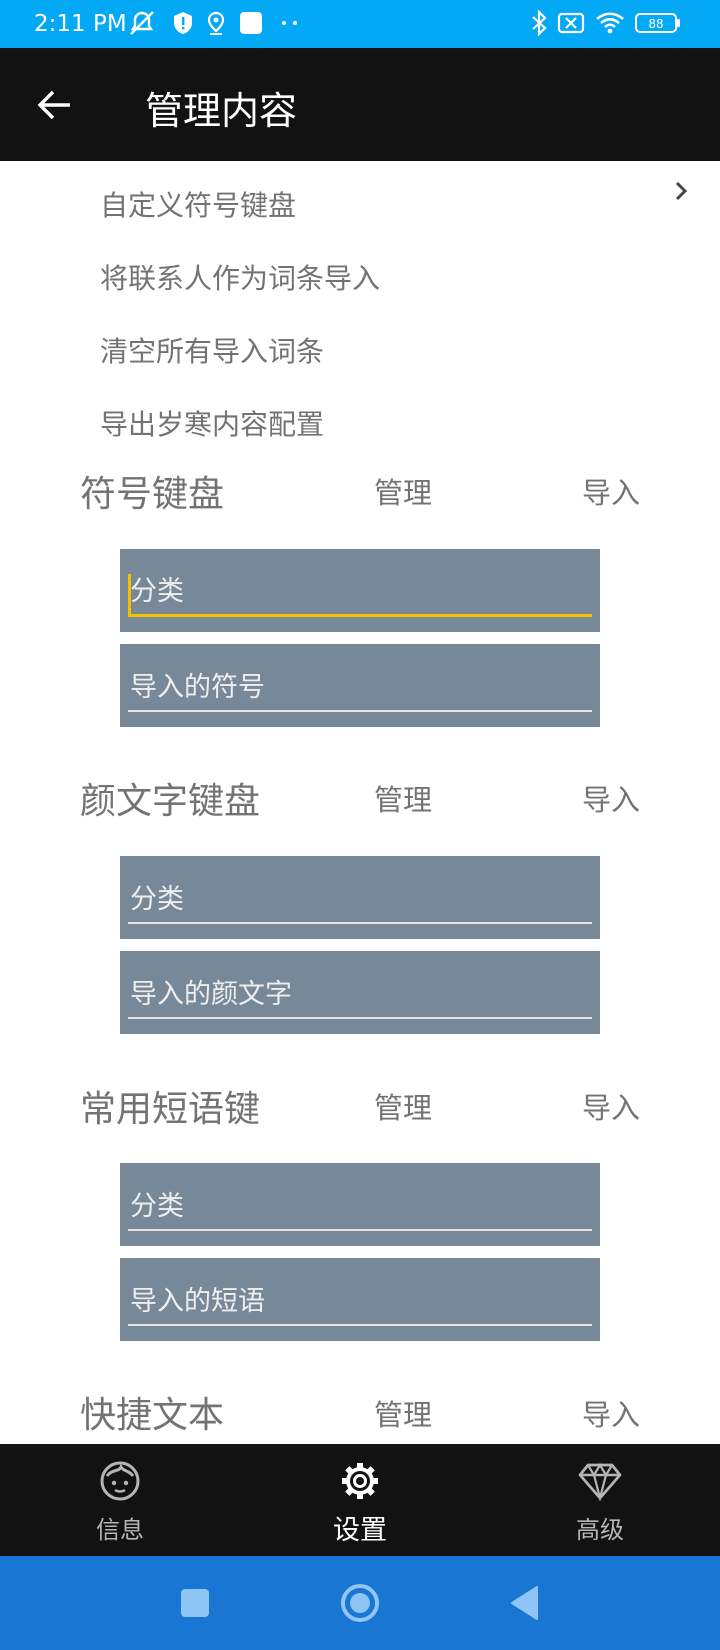  Describe the element at coordinates (195, 1603) in the screenshot. I see `recents-square-icon` at that location.